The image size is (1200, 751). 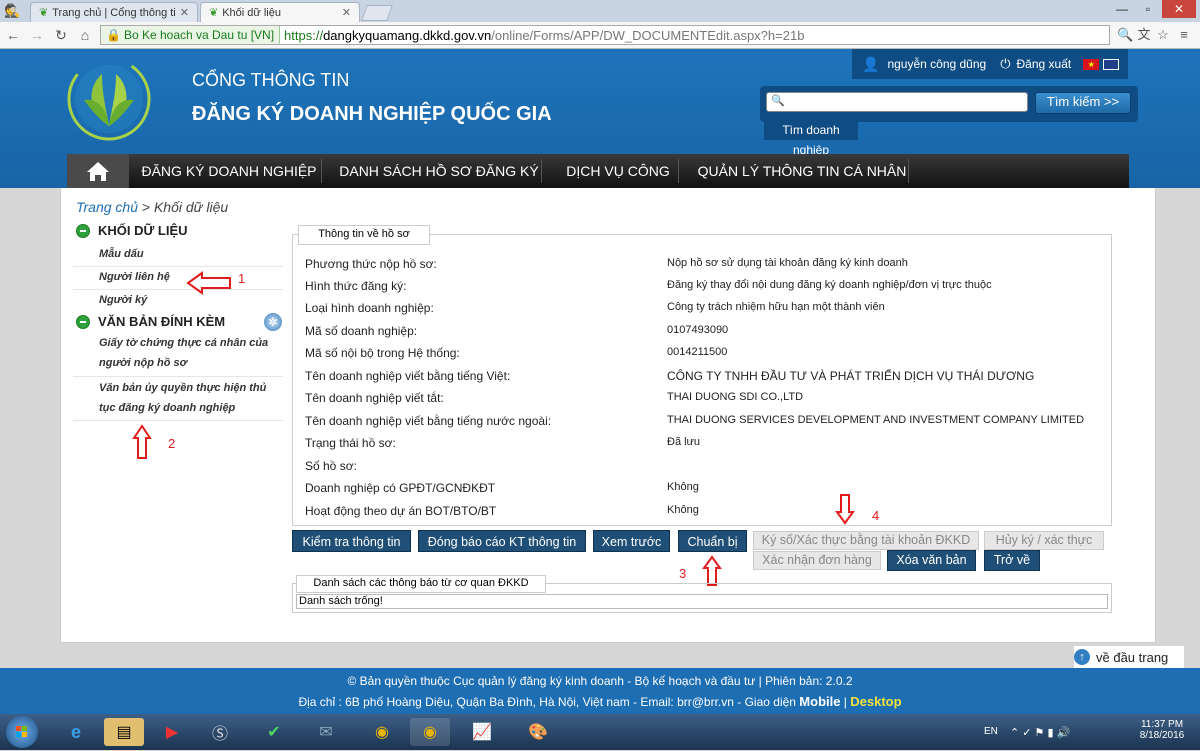 What do you see at coordinates (251, 12) in the screenshot?
I see `tab-title: Khối dữ liệu` at bounding box center [251, 12].